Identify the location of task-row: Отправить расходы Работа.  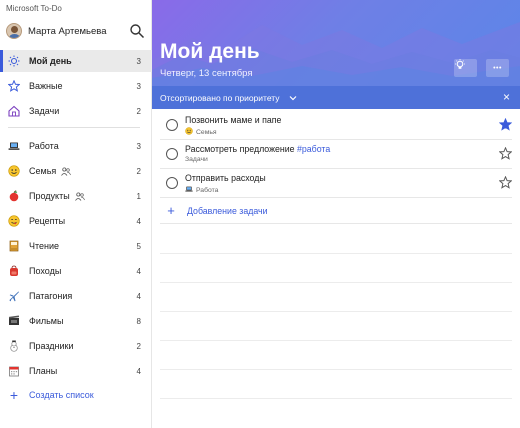
(336, 184).